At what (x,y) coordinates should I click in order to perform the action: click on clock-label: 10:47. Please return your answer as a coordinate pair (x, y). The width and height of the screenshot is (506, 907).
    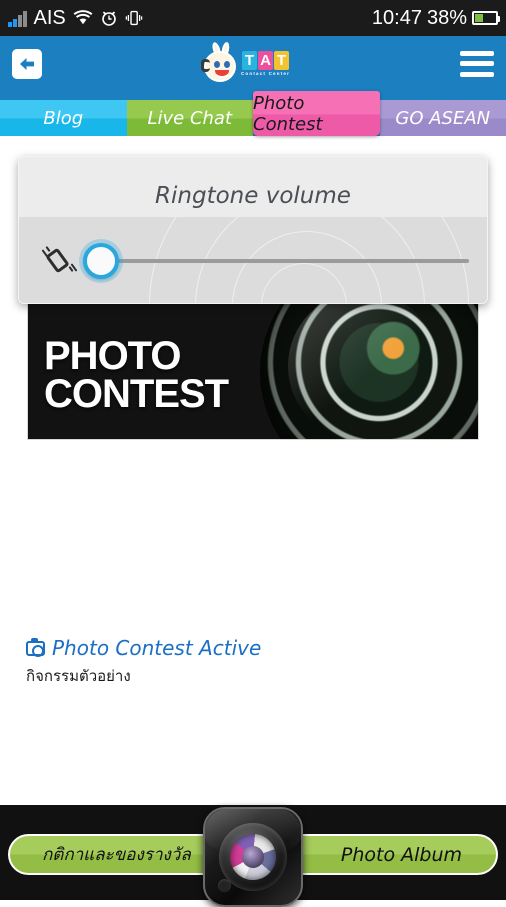
    Looking at the image, I should click on (397, 18).